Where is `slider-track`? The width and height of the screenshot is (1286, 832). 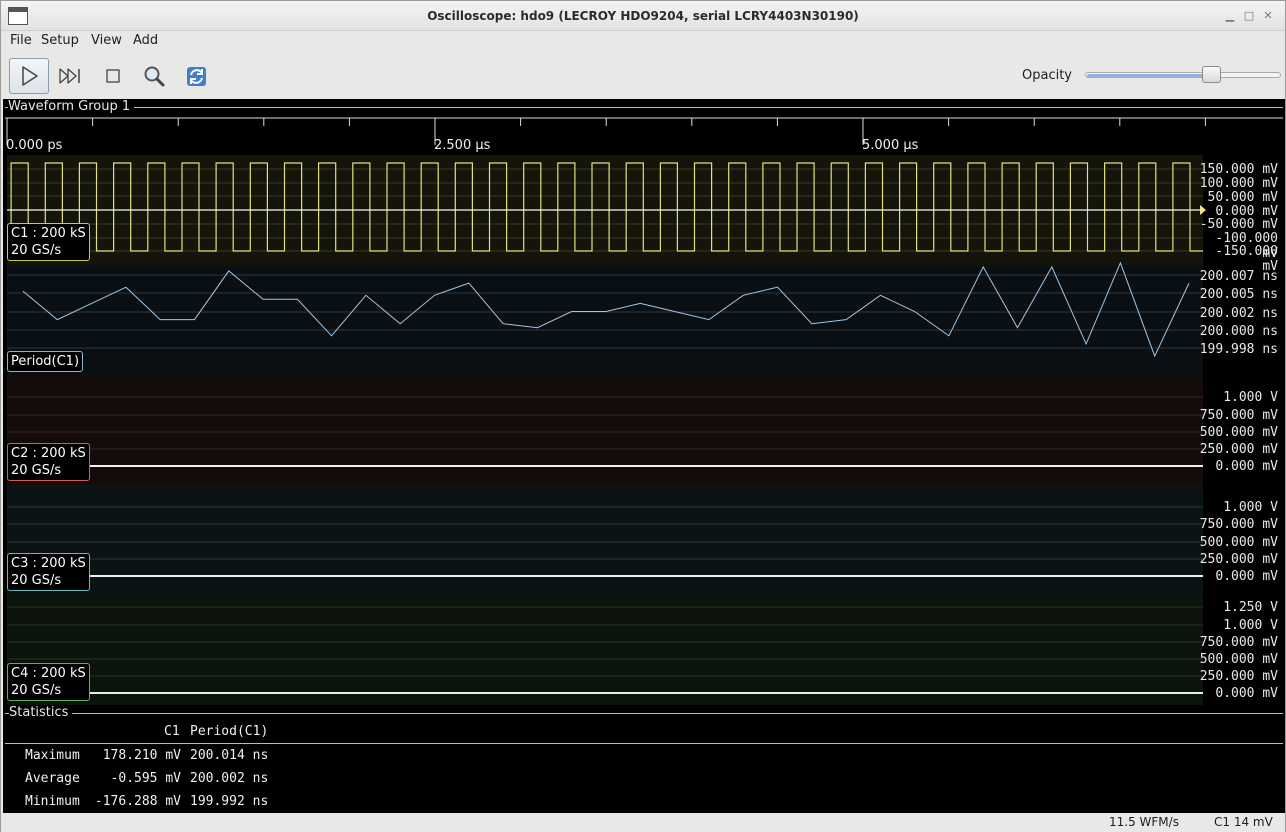
slider-track is located at coordinates (1183, 75).